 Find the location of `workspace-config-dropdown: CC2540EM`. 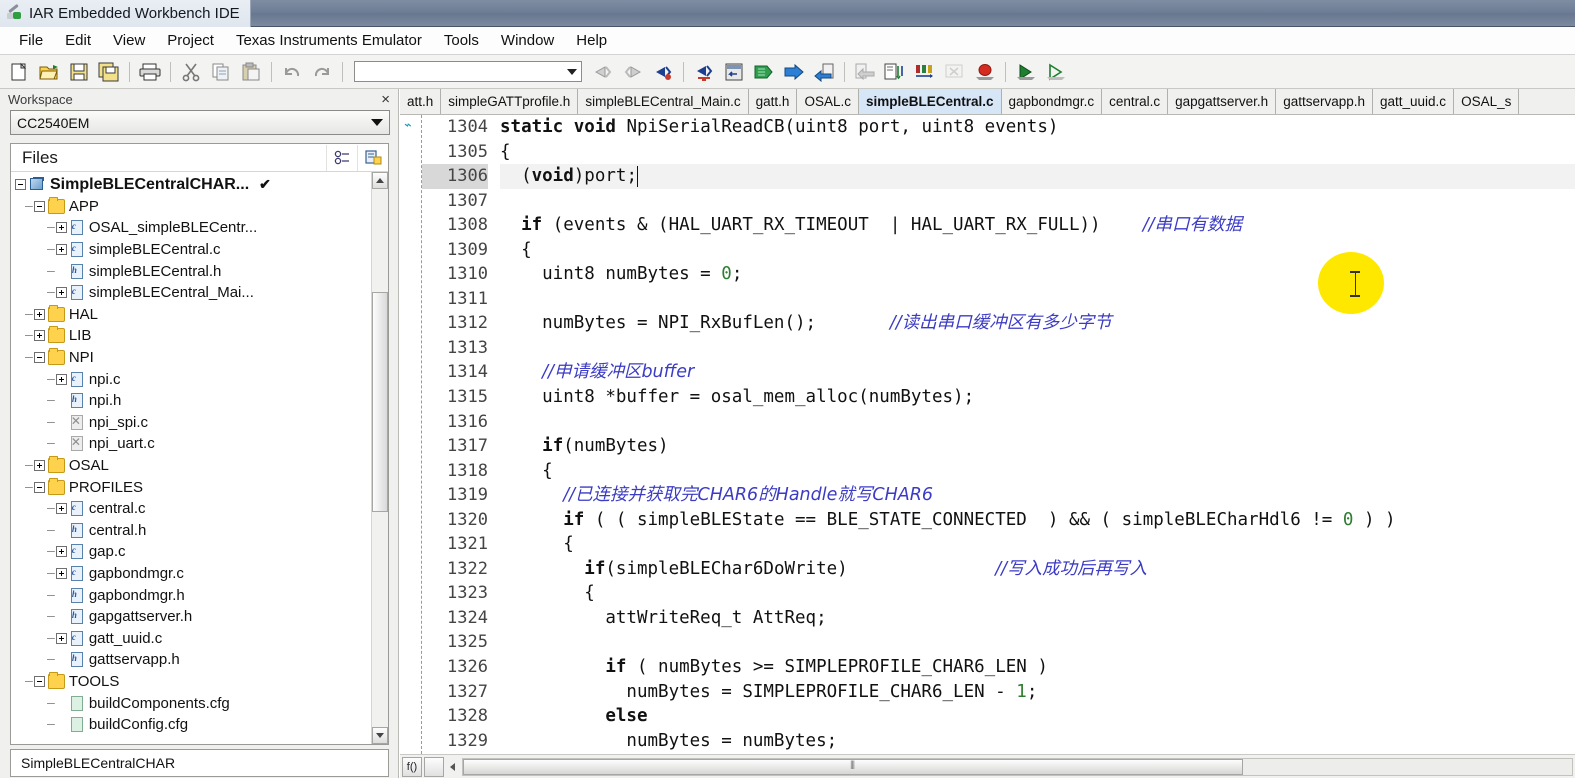

workspace-config-dropdown: CC2540EM is located at coordinates (200, 122).